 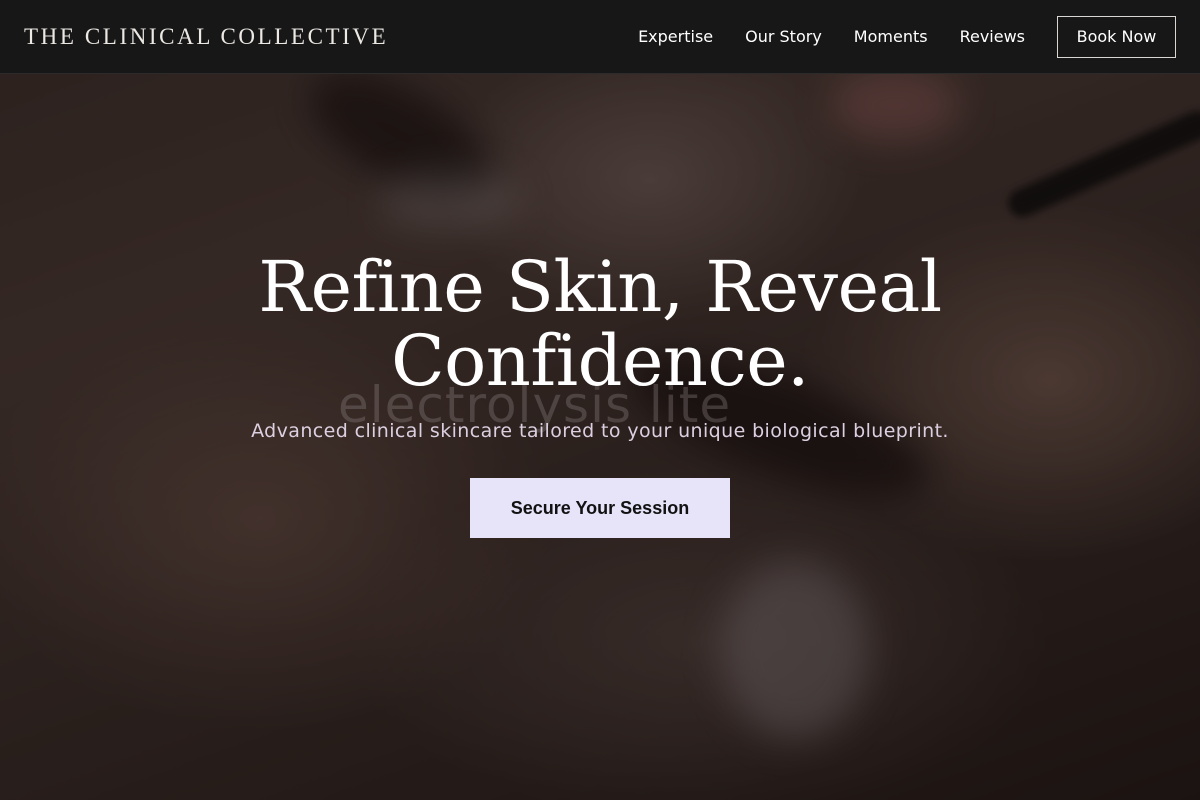 What do you see at coordinates (600, 287) in the screenshot?
I see `hero-headline-line-1: Refine Skin, Reveal` at bounding box center [600, 287].